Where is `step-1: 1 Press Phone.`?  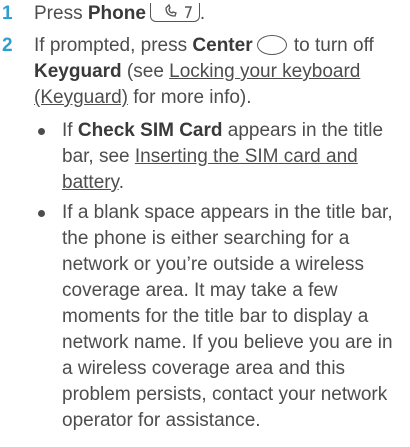
step-1: 1 Press Phone. is located at coordinates (200, 14).